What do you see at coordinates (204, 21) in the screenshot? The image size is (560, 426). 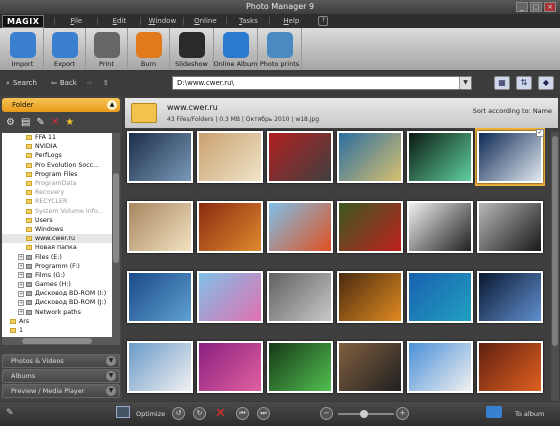 I see `menu-item-online: Online` at bounding box center [204, 21].